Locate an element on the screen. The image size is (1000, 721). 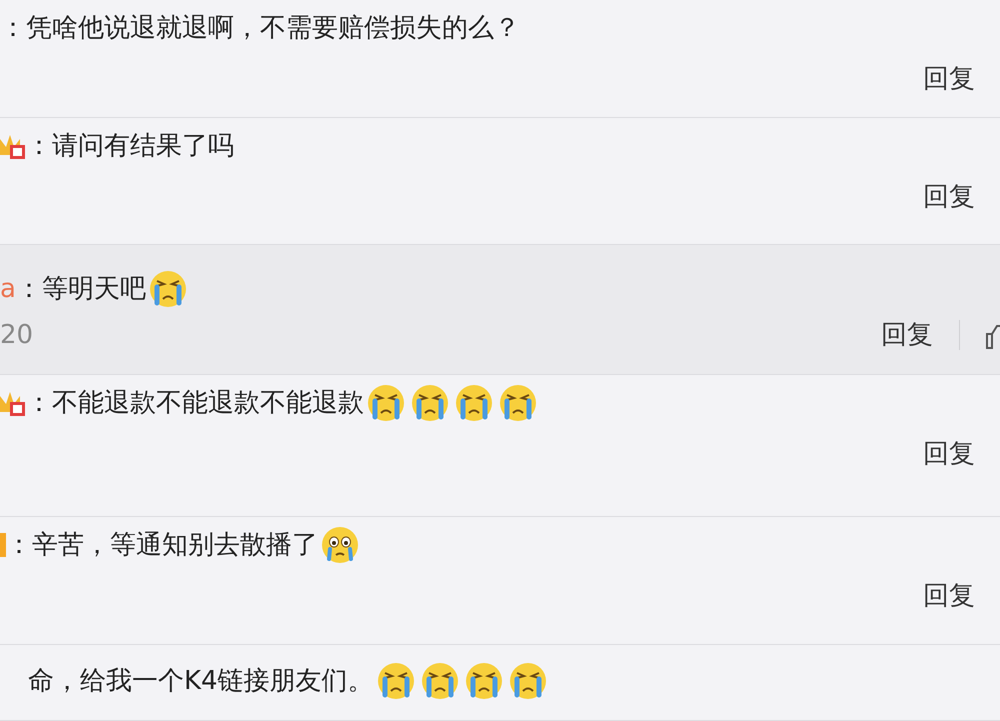
comment-text: ：凭啥他说退就退啊，不需要赔偿损失的么？ is located at coordinates (260, 28).